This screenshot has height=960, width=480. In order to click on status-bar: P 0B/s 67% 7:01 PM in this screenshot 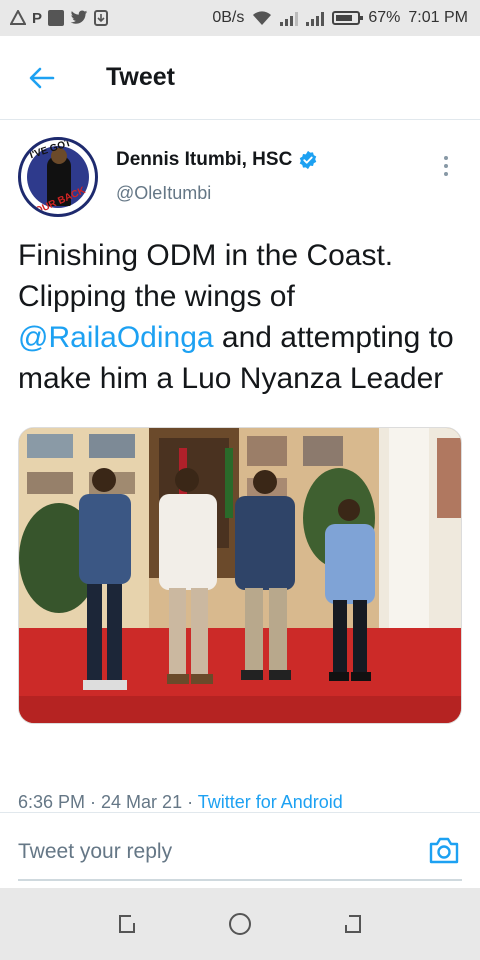, I will do `click(240, 18)`.